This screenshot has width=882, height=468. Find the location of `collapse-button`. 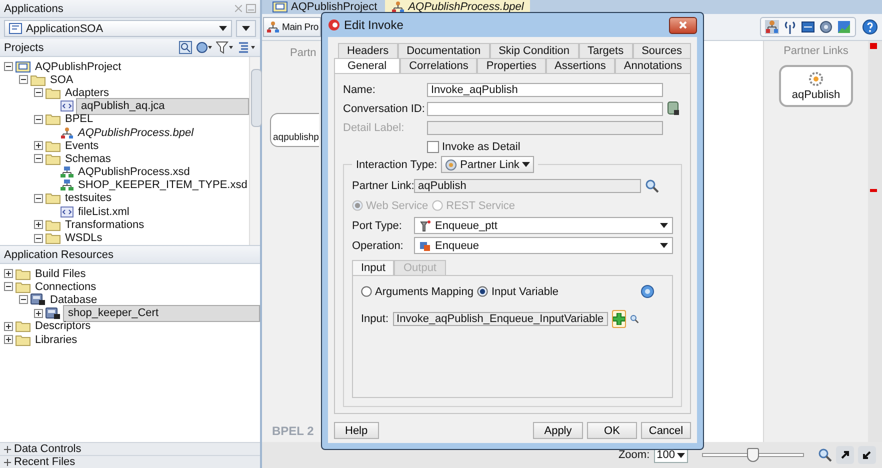

collapse-button is located at coordinates (867, 455).